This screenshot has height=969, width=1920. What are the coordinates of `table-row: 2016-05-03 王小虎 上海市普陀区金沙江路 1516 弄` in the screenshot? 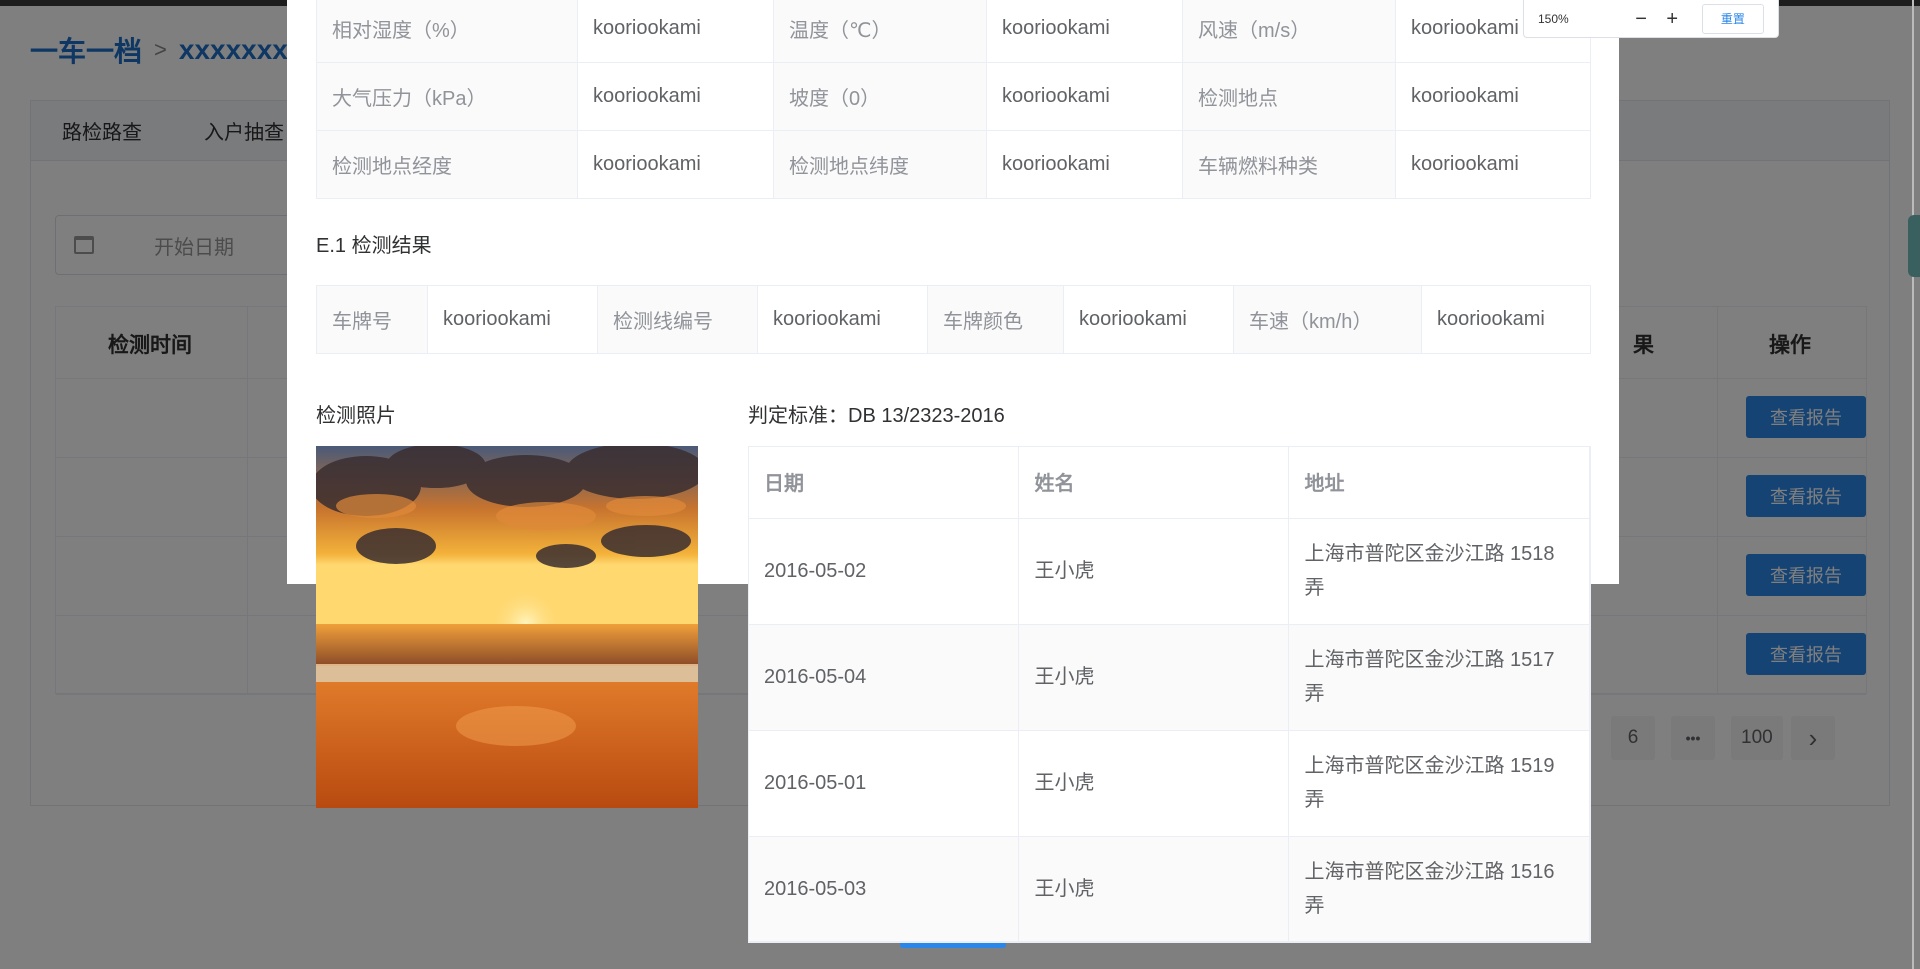 It's located at (1169, 889).